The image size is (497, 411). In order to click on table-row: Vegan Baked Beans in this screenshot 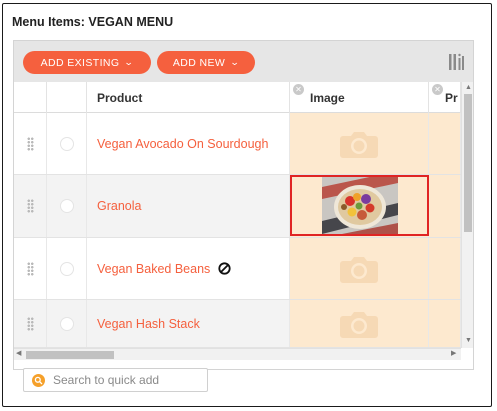, I will do `click(237, 269)`.